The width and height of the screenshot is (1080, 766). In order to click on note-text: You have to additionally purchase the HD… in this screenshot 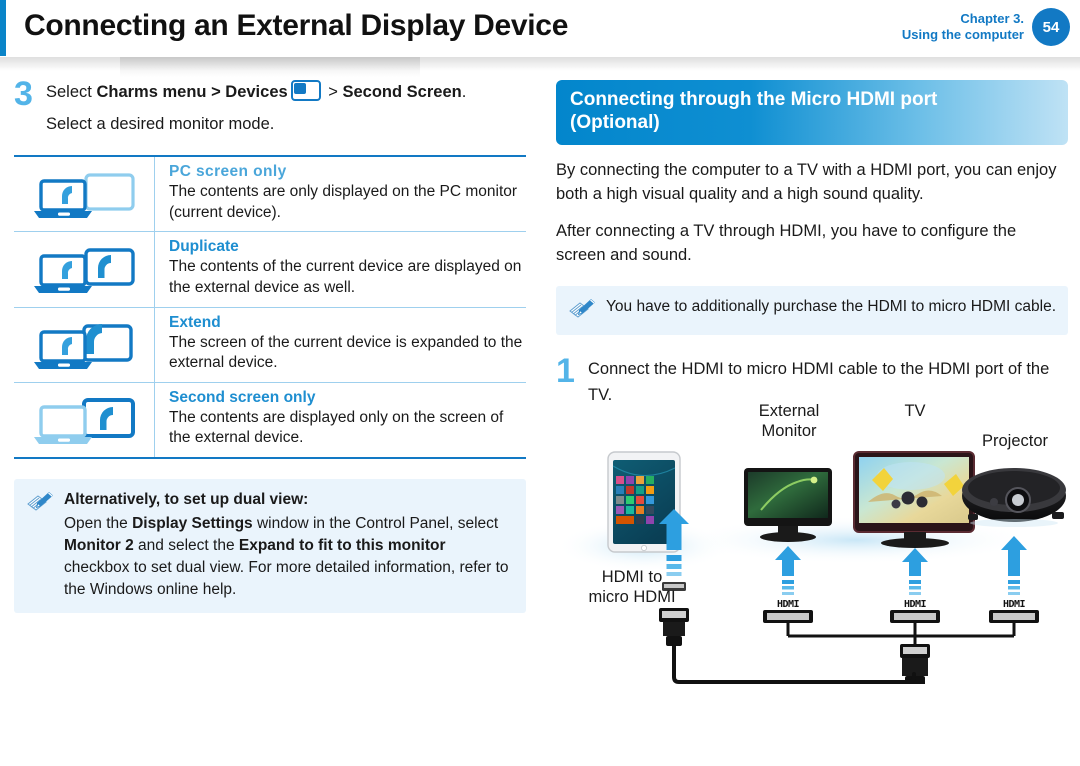, I will do `click(831, 307)`.